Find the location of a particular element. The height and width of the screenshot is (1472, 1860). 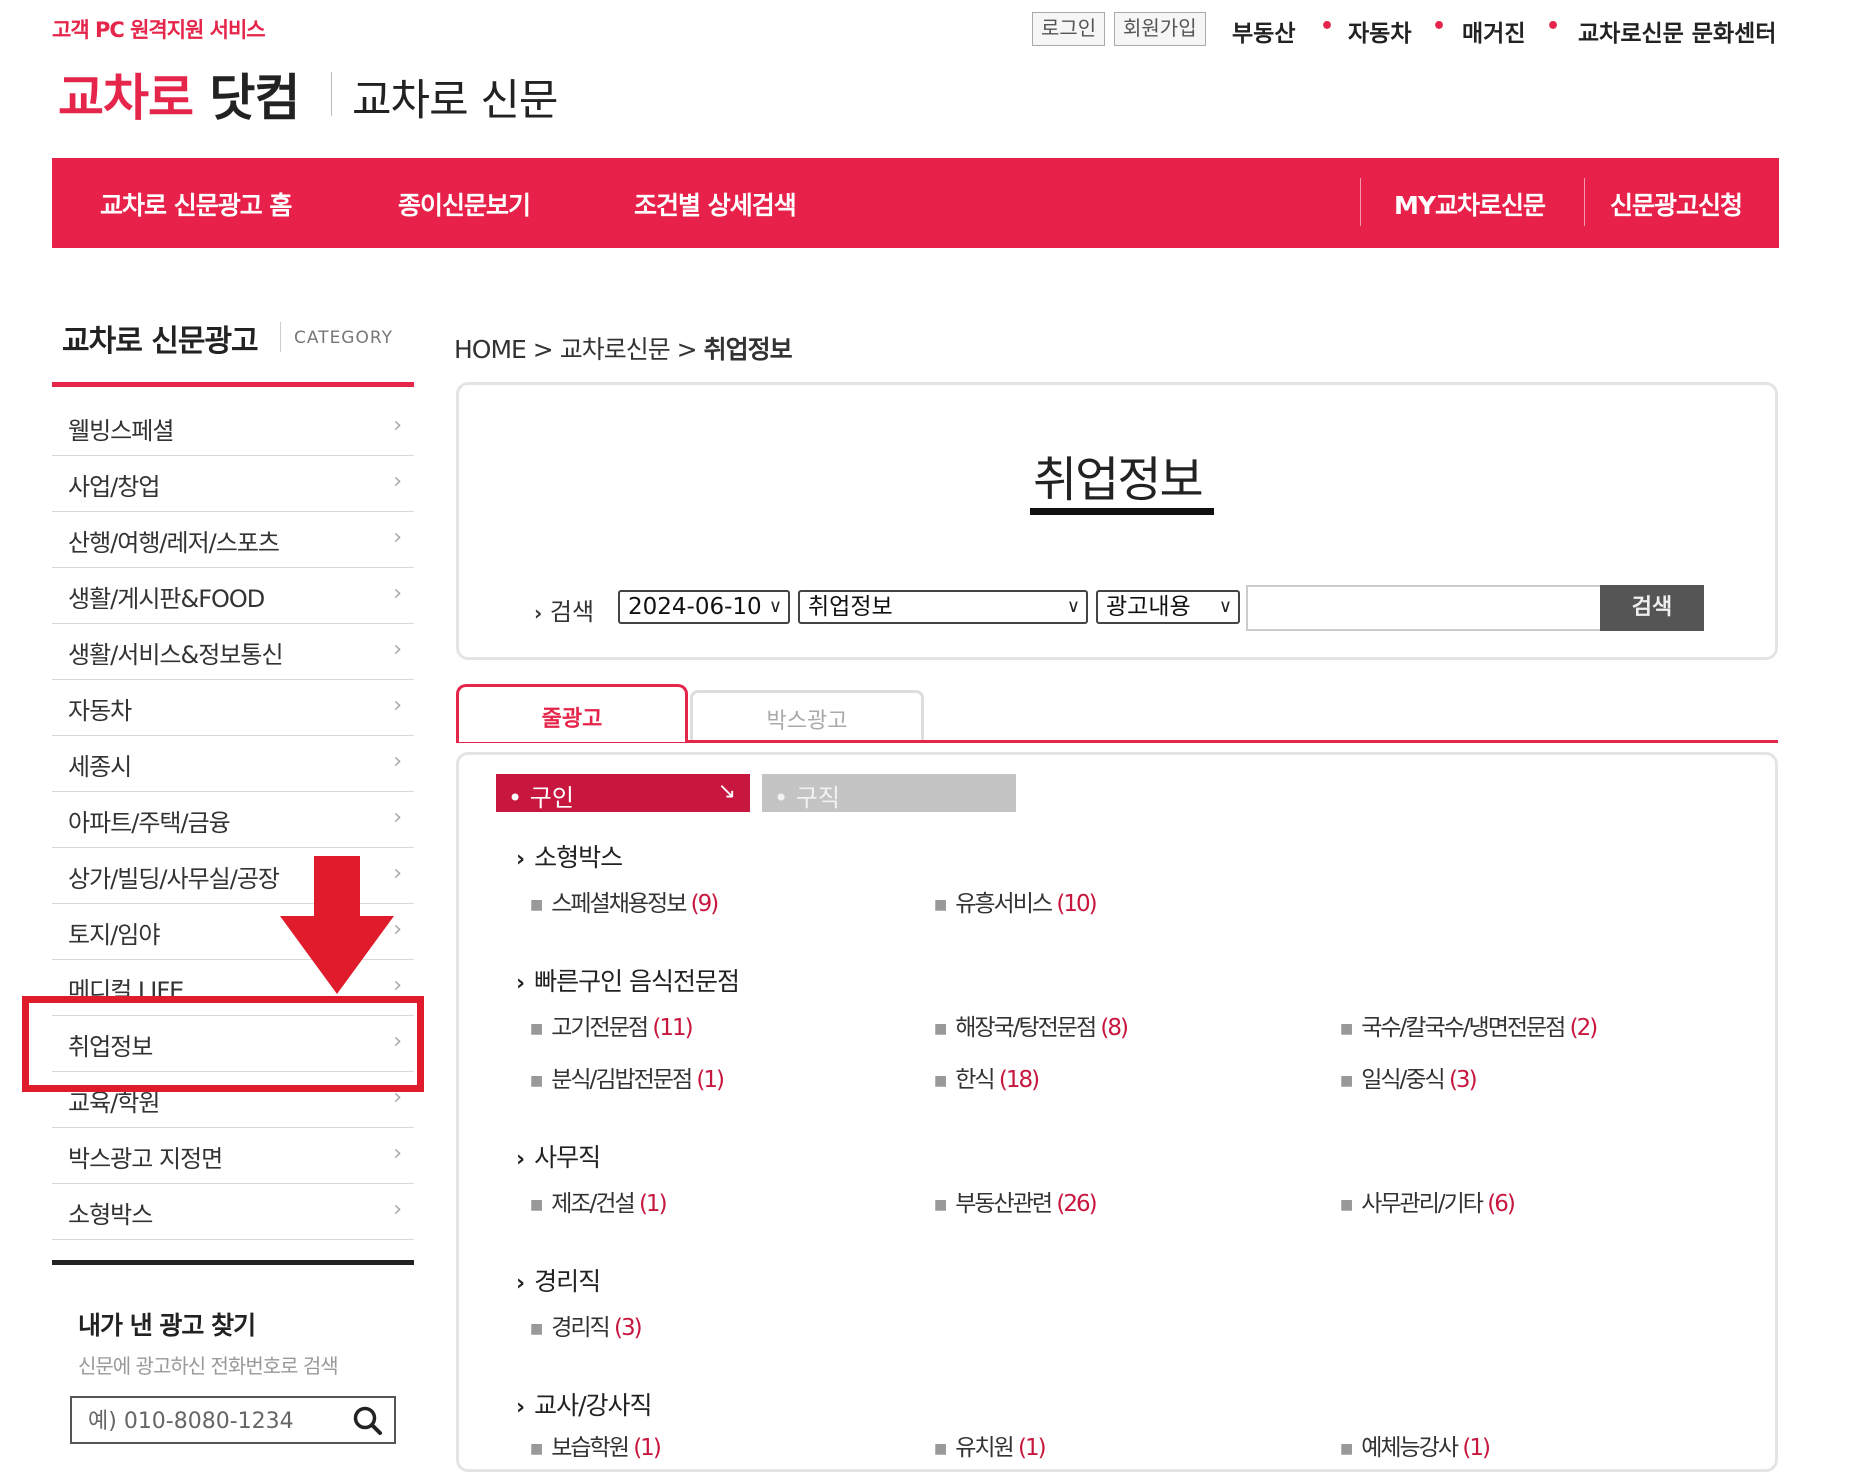

logo-divider is located at coordinates (331, 94).